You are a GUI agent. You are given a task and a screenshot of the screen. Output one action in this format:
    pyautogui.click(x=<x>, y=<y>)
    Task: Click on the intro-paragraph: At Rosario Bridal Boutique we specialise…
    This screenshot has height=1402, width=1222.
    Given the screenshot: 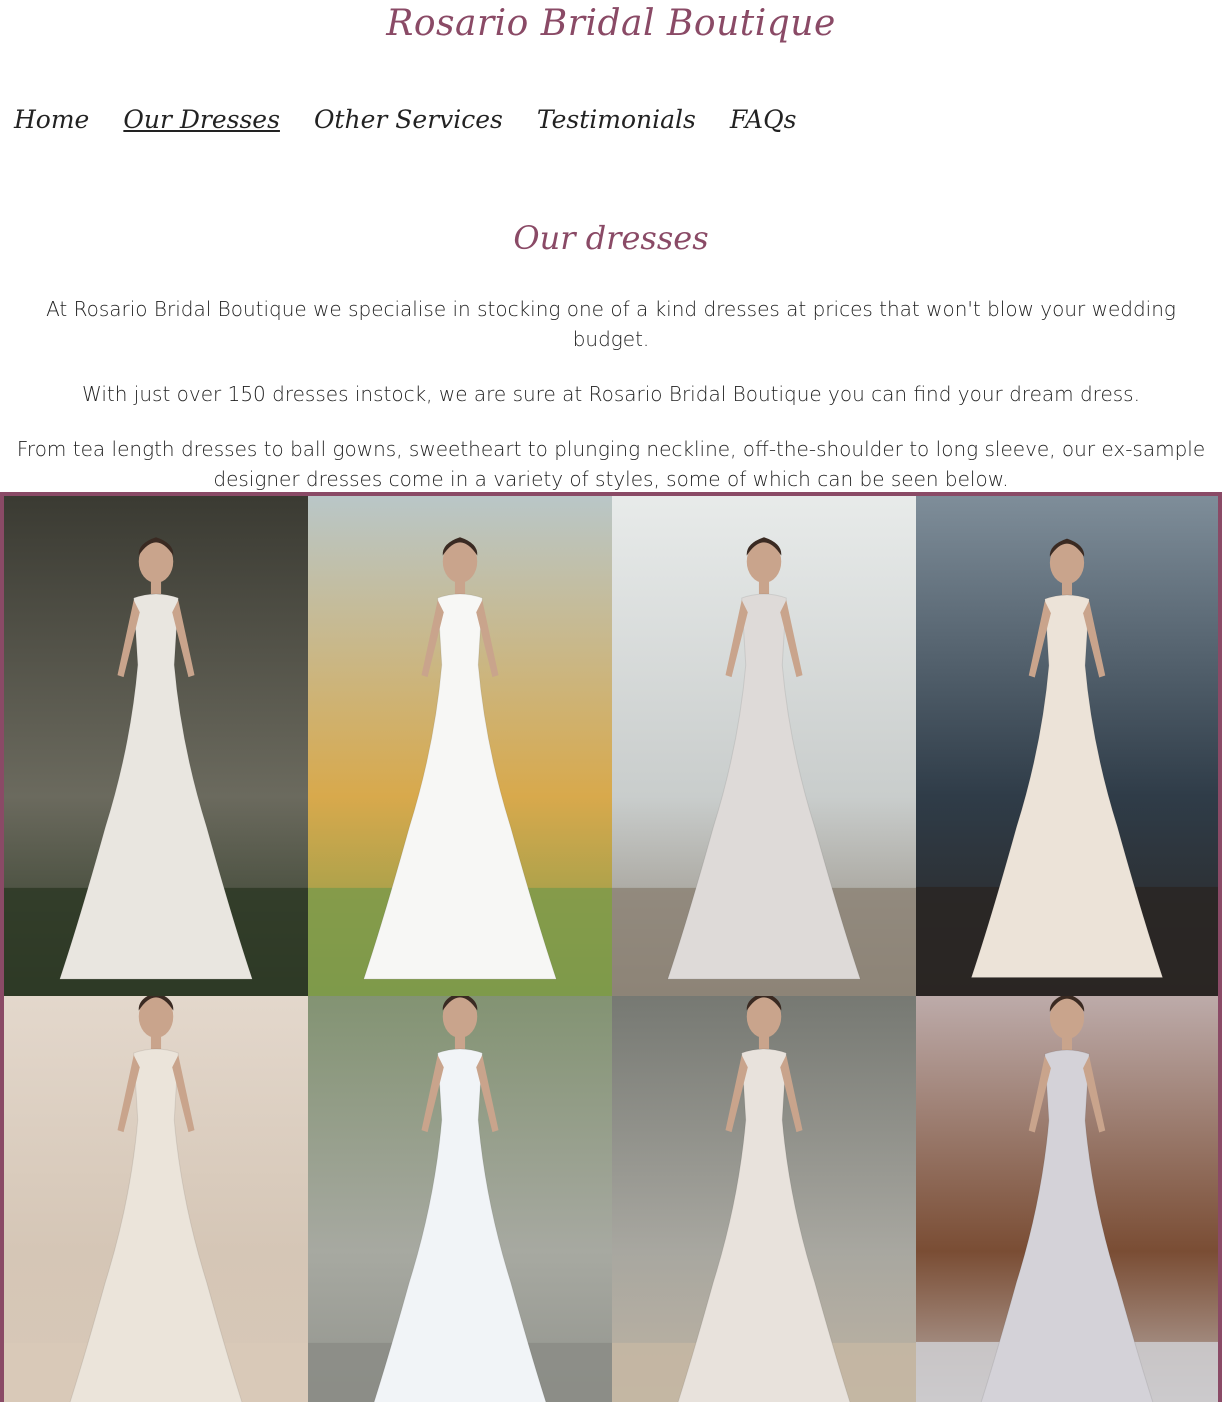 What is the action you would take?
    pyautogui.click(x=611, y=324)
    